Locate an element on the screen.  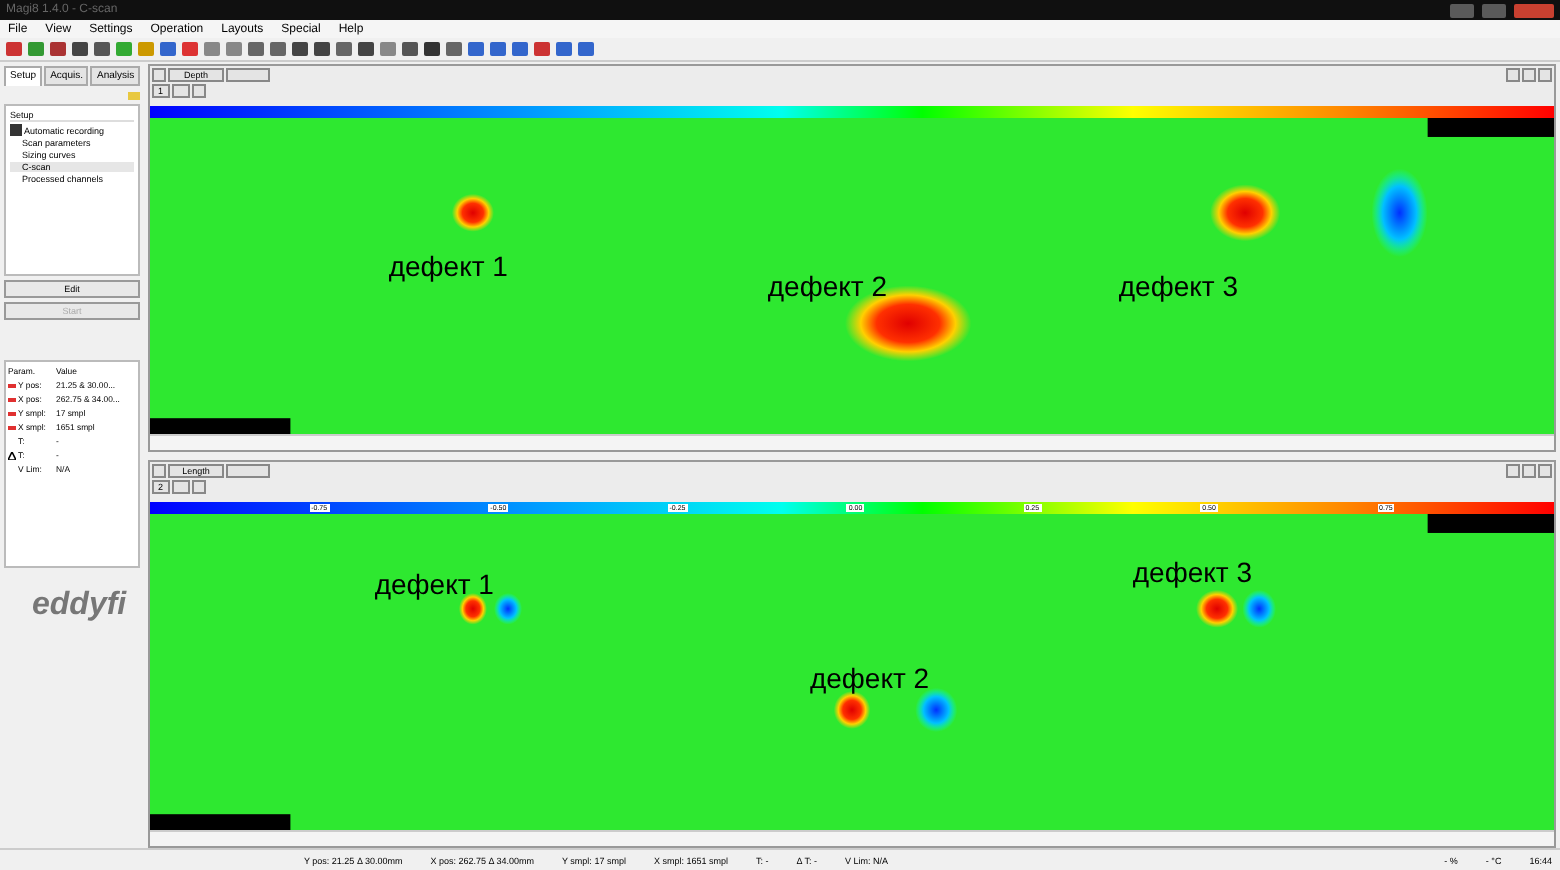
close-button is located at coordinates (1534, 10).